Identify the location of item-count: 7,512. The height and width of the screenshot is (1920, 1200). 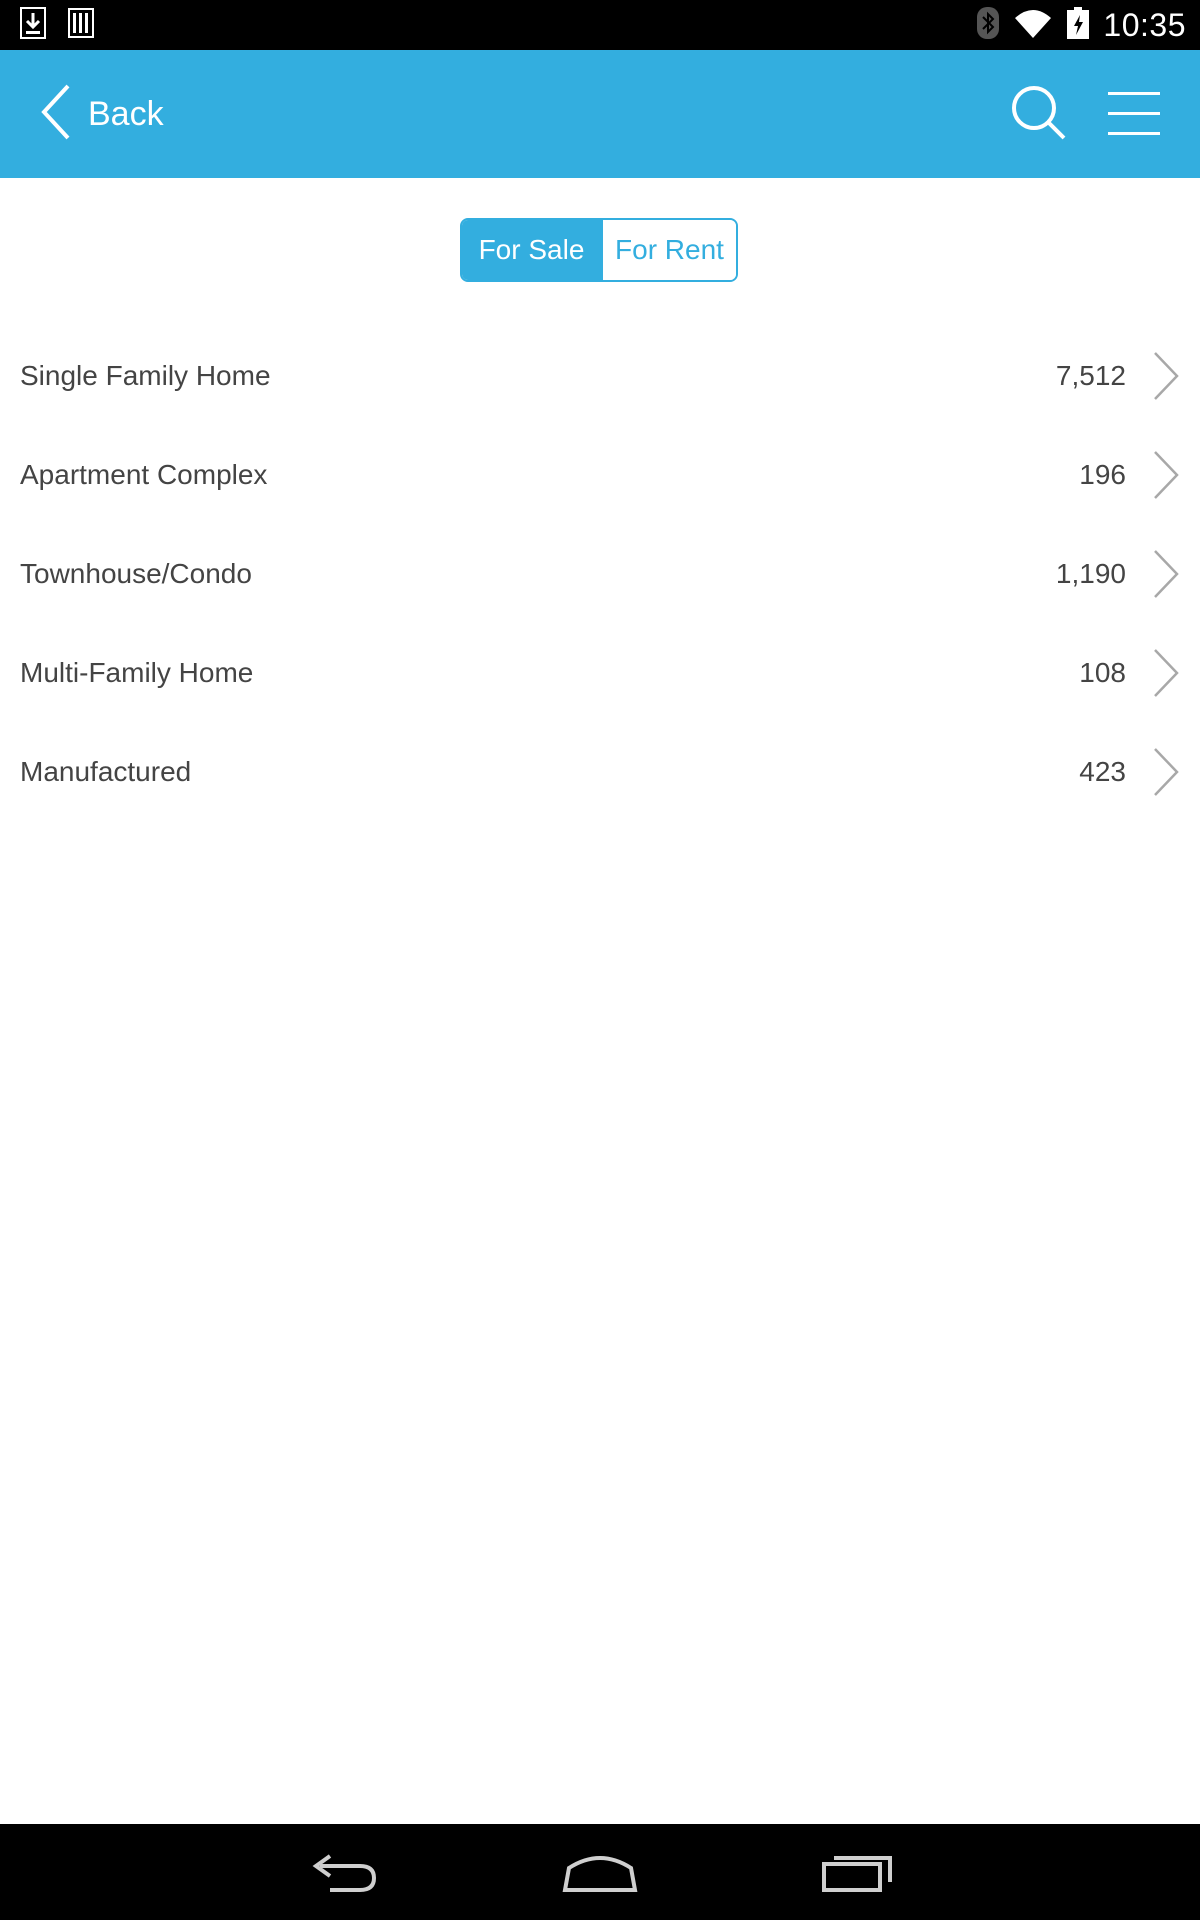
(1090, 375).